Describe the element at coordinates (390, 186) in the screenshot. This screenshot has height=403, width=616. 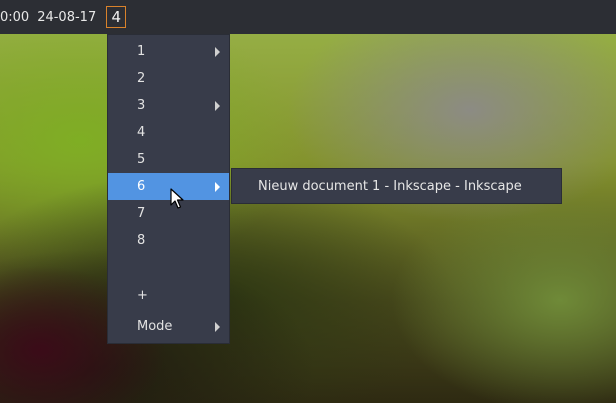
I see `window-title: Nieuw document 1 - Inkscape - Inkscape` at that location.